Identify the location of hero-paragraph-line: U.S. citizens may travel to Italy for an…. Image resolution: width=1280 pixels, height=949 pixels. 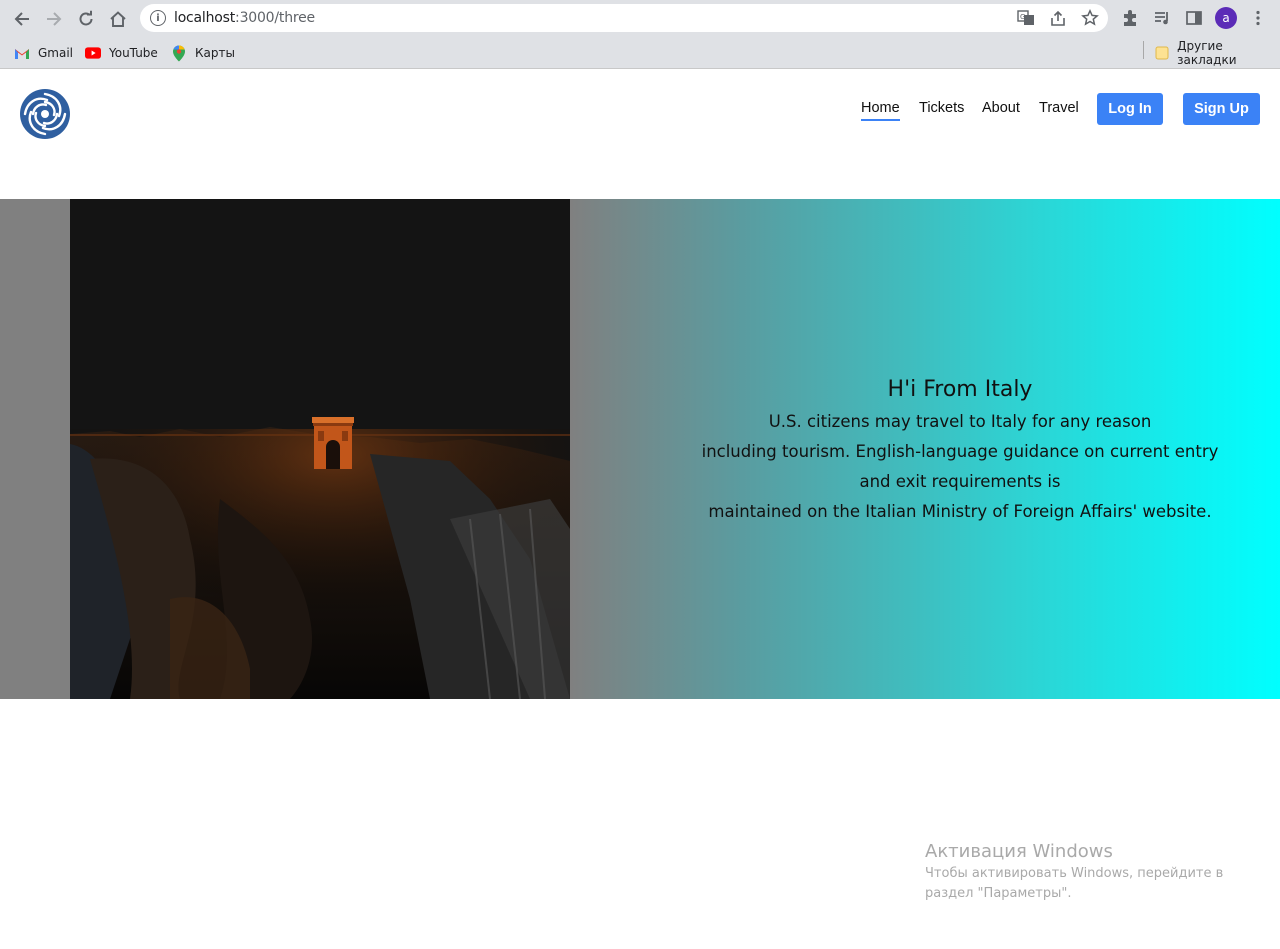
(960, 421).